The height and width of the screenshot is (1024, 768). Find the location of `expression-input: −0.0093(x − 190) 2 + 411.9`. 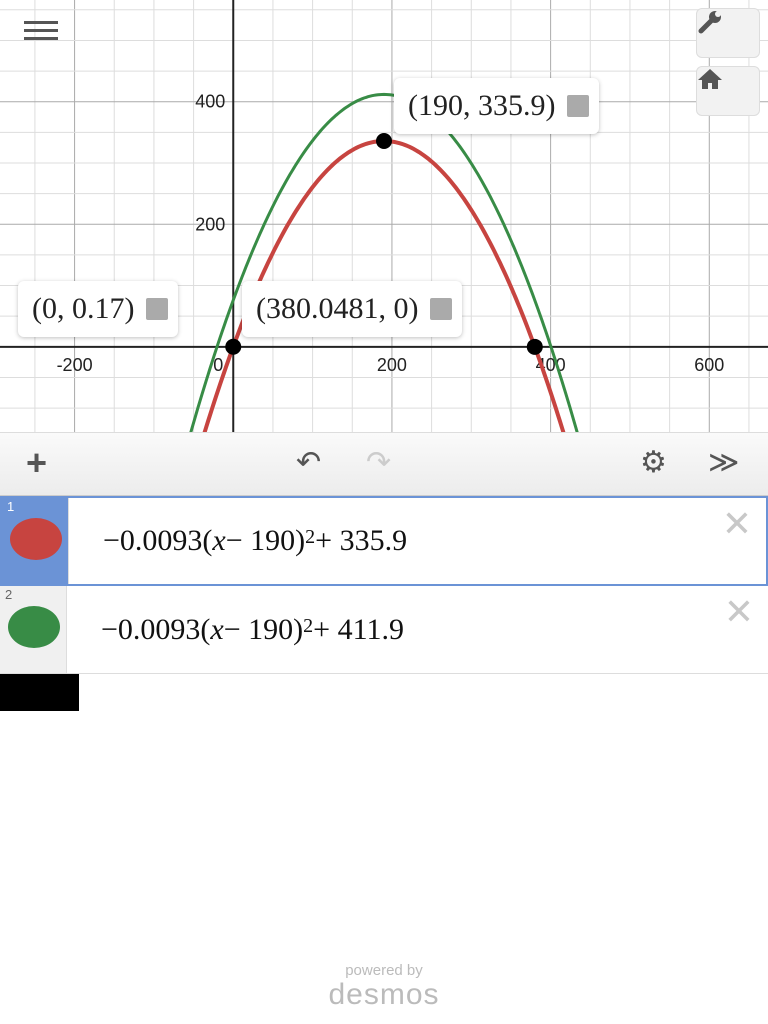

expression-input: −0.0093(x − 190) 2 + 411.9 is located at coordinates (235, 629).